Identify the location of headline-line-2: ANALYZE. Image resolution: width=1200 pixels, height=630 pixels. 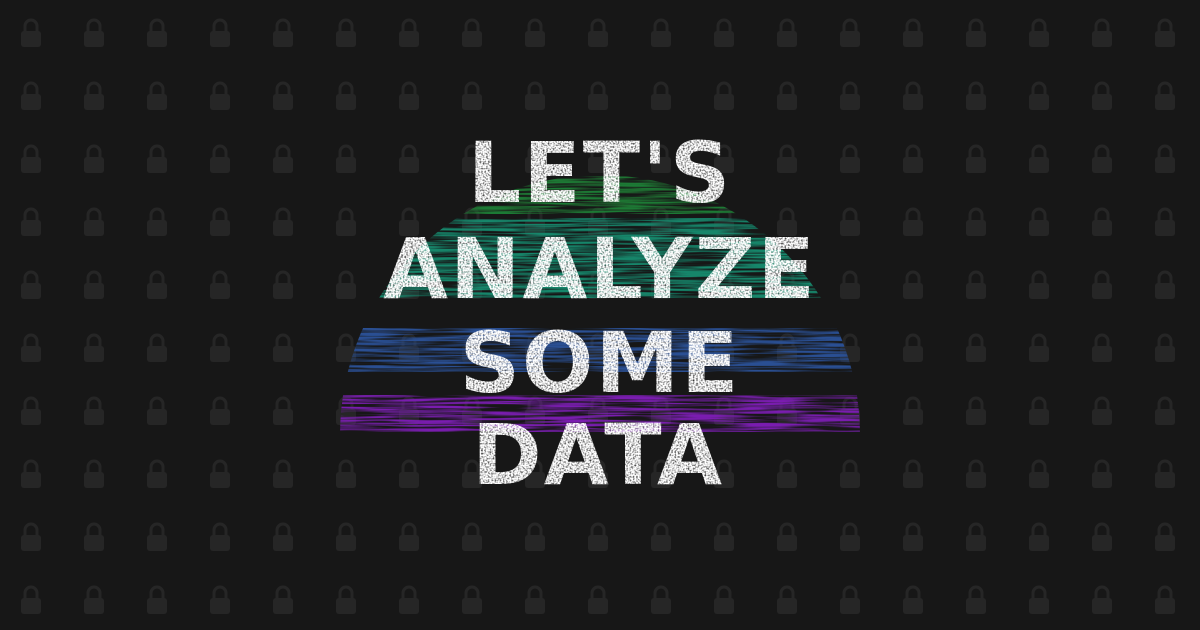
(600, 269).